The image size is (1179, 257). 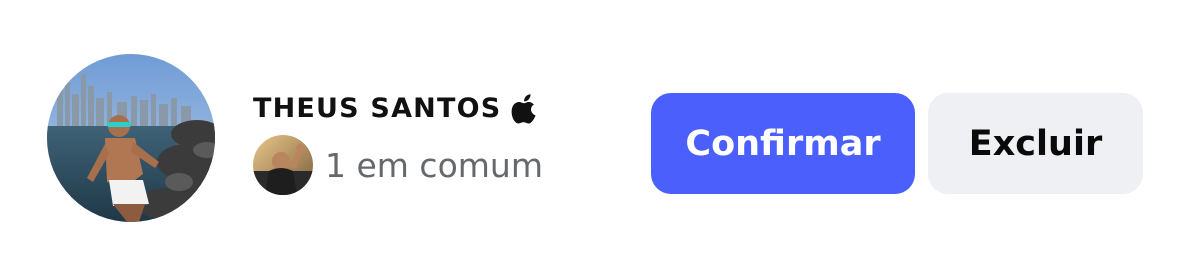 I want to click on confirm-button-label: Confirmar, so click(x=783, y=143).